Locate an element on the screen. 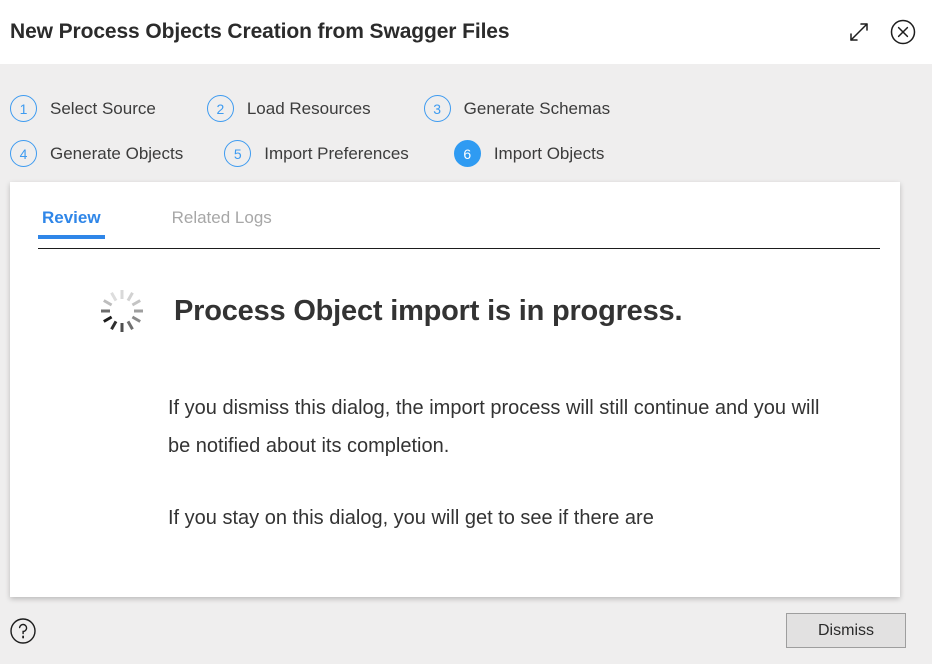  tab-review: Review is located at coordinates (71, 223).